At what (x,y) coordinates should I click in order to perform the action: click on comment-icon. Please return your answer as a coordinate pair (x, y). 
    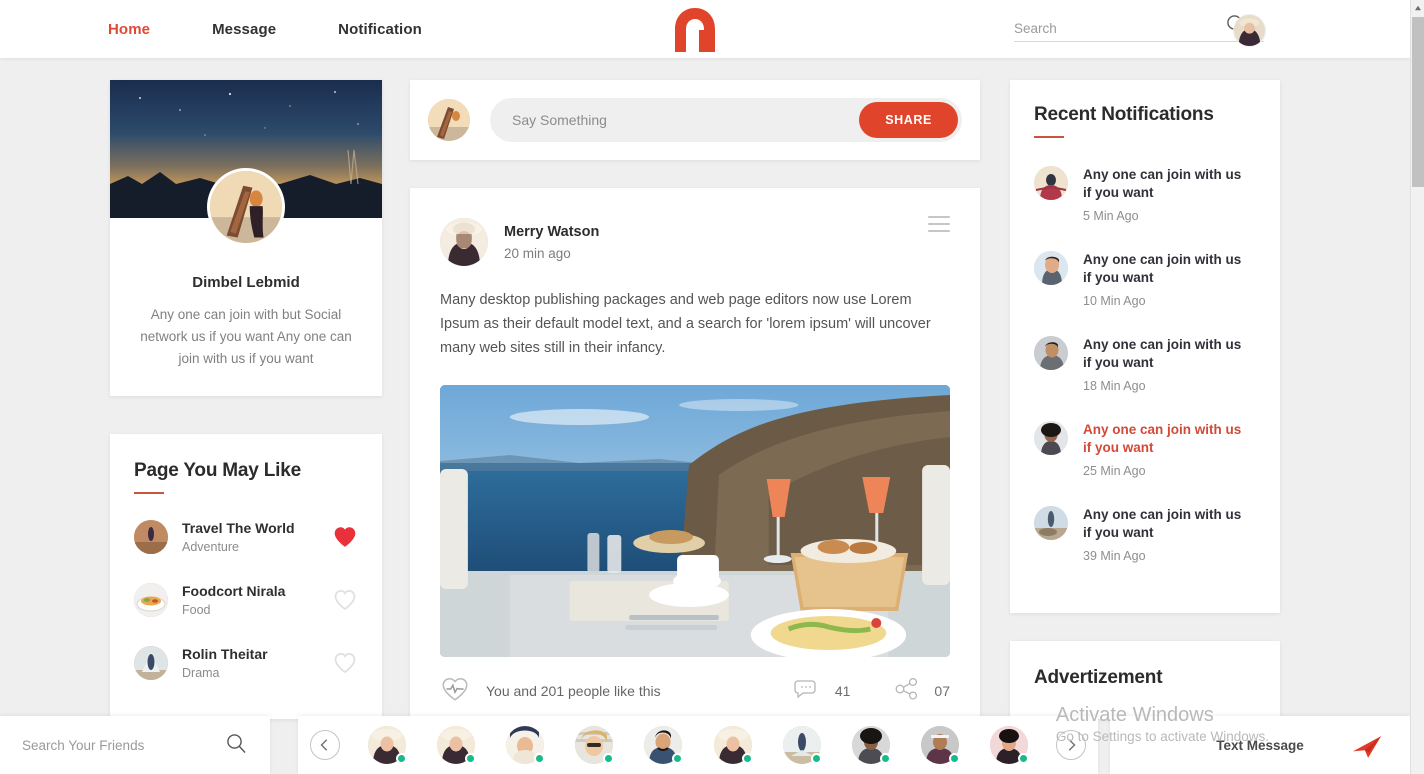
    Looking at the image, I should click on (807, 691).